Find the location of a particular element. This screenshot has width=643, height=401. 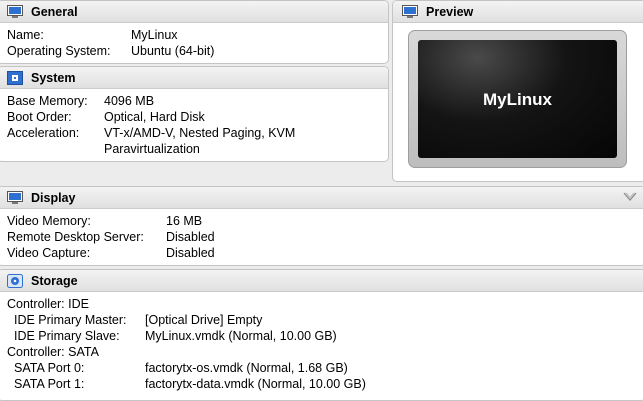

general-monitor-icon is located at coordinates (15, 11).